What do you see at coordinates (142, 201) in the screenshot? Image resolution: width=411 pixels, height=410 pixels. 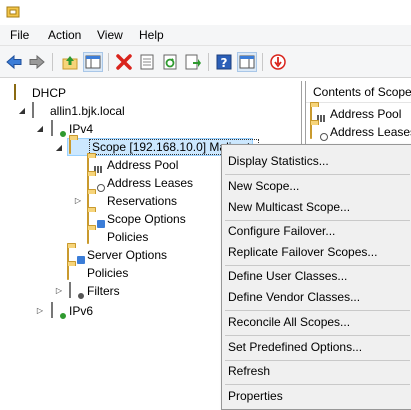 I see `tree-label: Reservations` at bounding box center [142, 201].